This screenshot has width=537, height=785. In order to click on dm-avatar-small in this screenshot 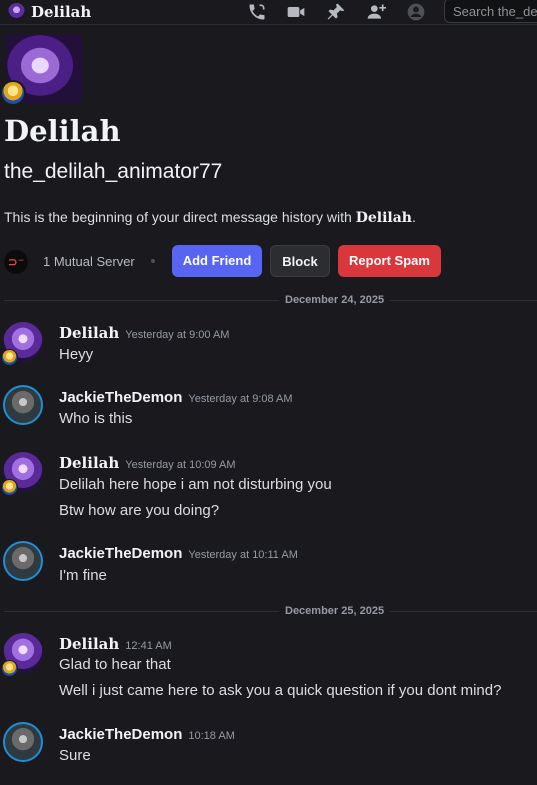, I will do `click(16, 11)`.